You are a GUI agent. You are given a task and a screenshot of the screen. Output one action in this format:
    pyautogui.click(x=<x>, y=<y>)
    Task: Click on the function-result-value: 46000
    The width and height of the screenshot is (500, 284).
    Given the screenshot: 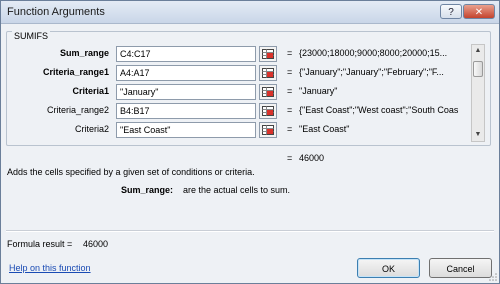 What is the action you would take?
    pyautogui.click(x=312, y=158)
    